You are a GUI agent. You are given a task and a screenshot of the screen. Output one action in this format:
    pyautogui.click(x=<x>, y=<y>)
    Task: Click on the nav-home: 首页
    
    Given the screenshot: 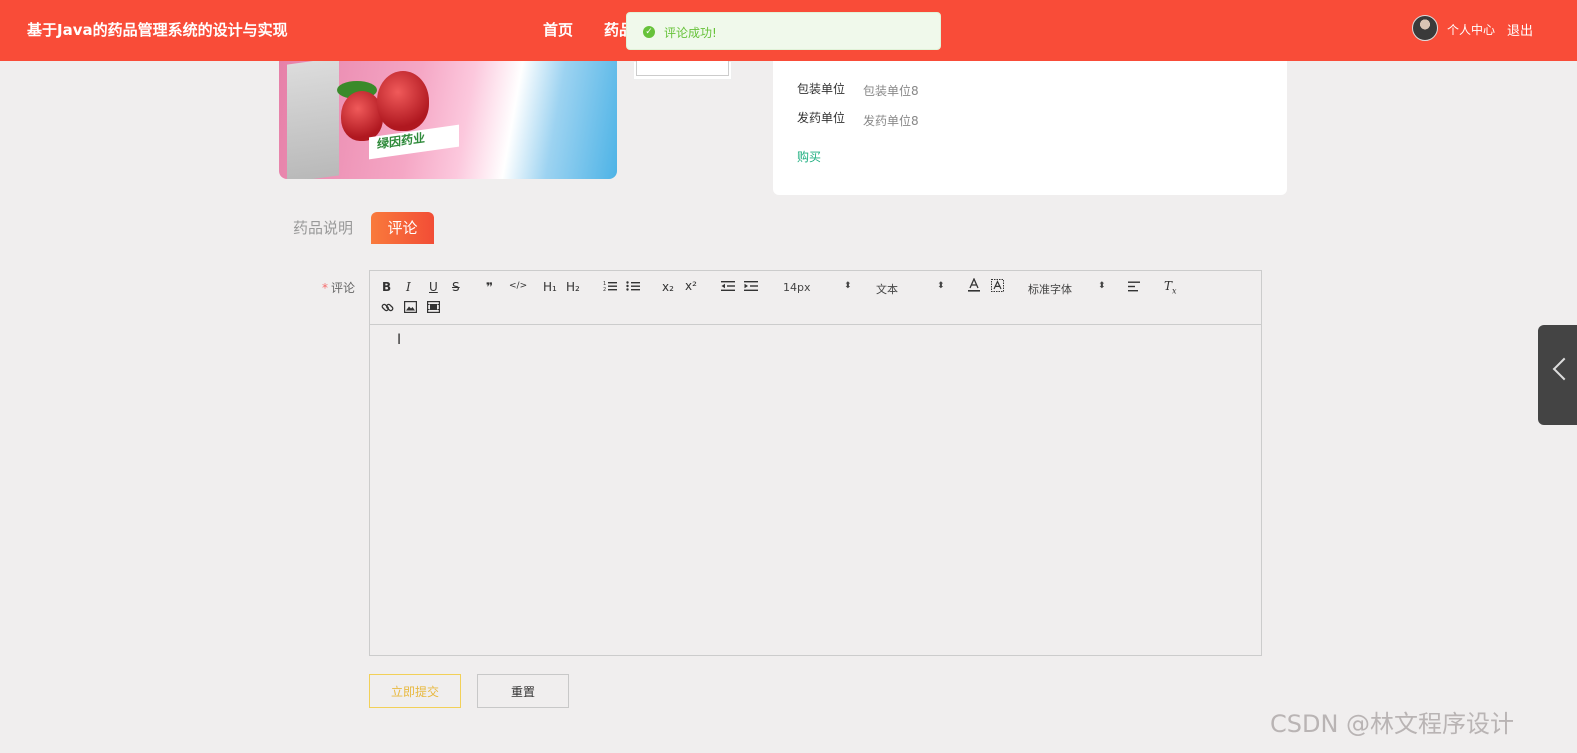 What is the action you would take?
    pyautogui.click(x=558, y=29)
    